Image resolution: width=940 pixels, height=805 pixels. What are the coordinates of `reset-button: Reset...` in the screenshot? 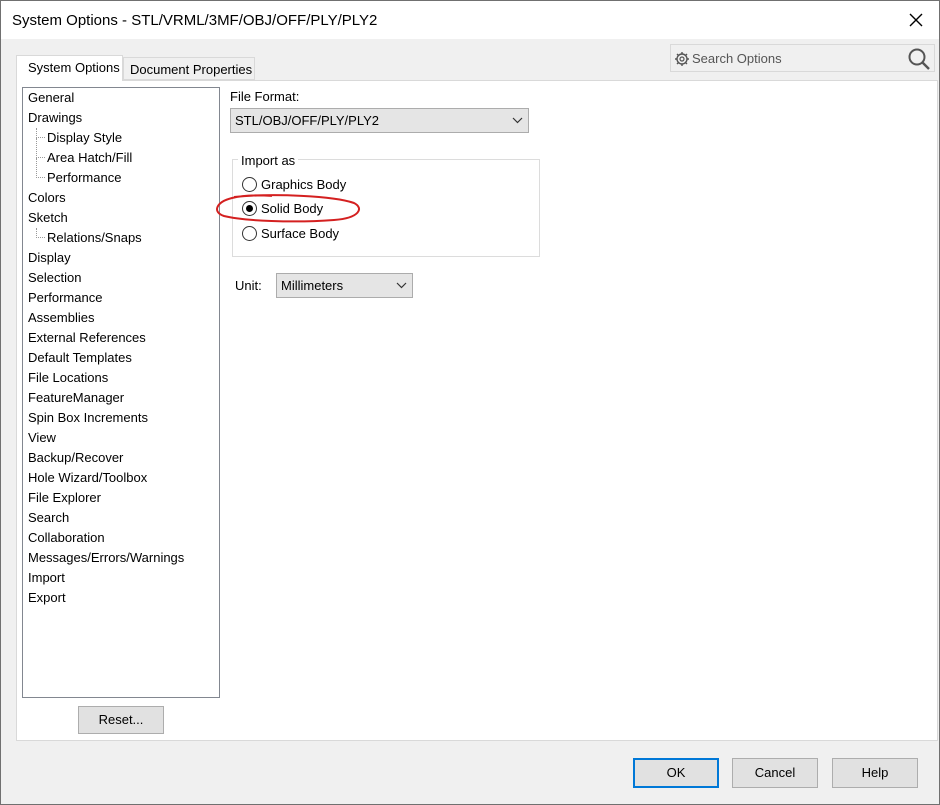 It's located at (121, 720).